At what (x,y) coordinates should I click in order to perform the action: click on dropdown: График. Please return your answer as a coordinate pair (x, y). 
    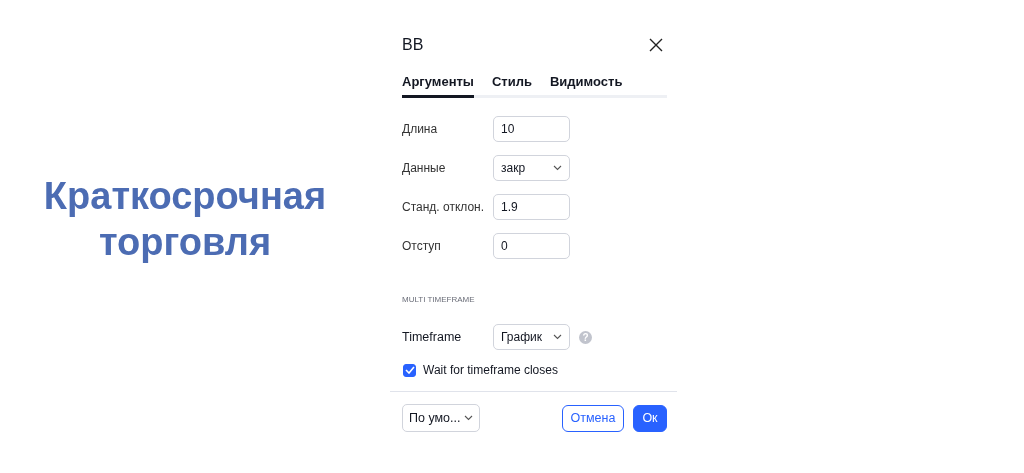
    Looking at the image, I should click on (531, 337).